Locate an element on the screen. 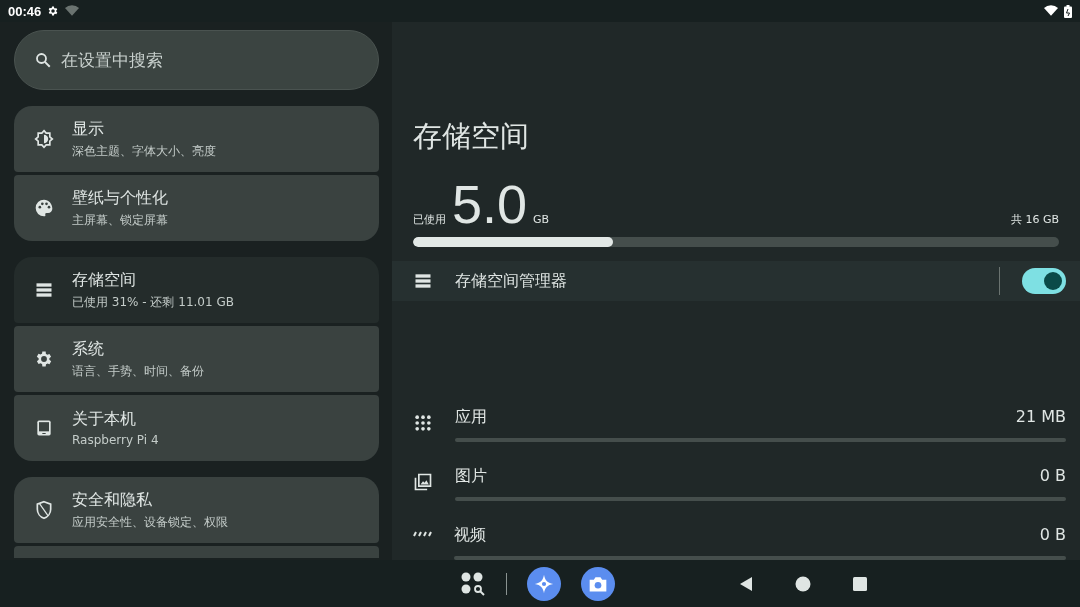  camera-app-icon is located at coordinates (598, 583).